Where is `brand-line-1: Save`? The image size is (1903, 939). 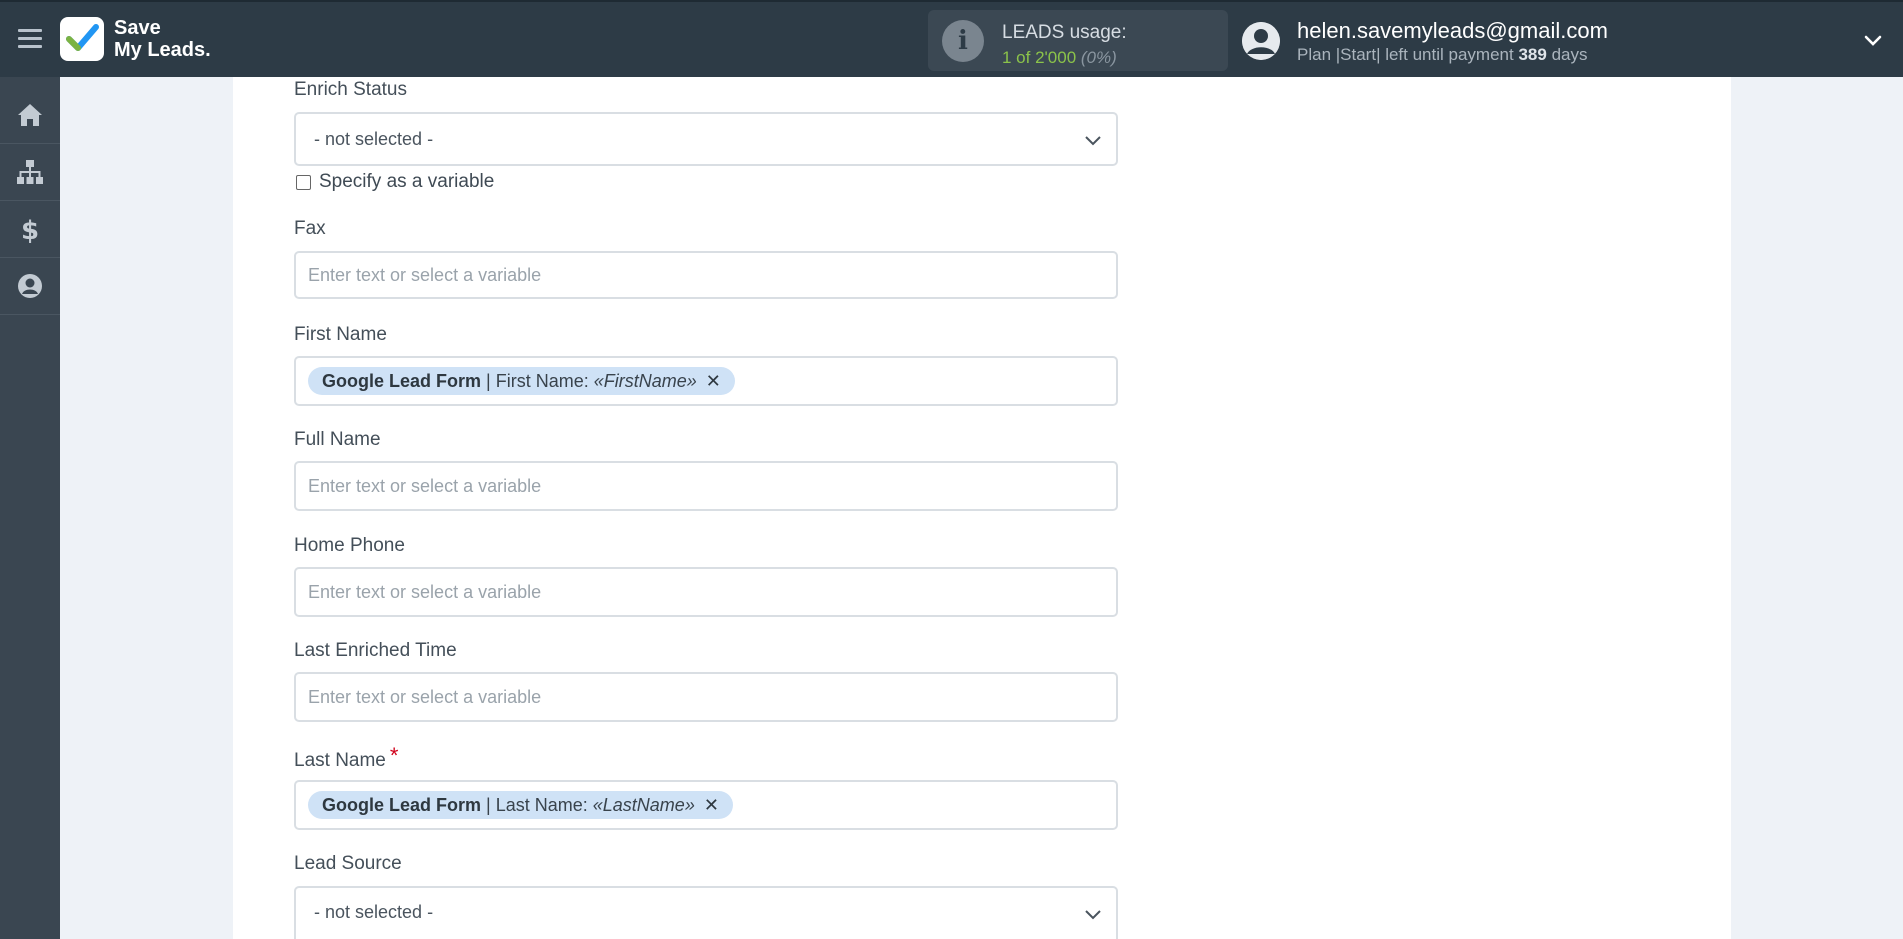 brand-line-1: Save is located at coordinates (137, 28).